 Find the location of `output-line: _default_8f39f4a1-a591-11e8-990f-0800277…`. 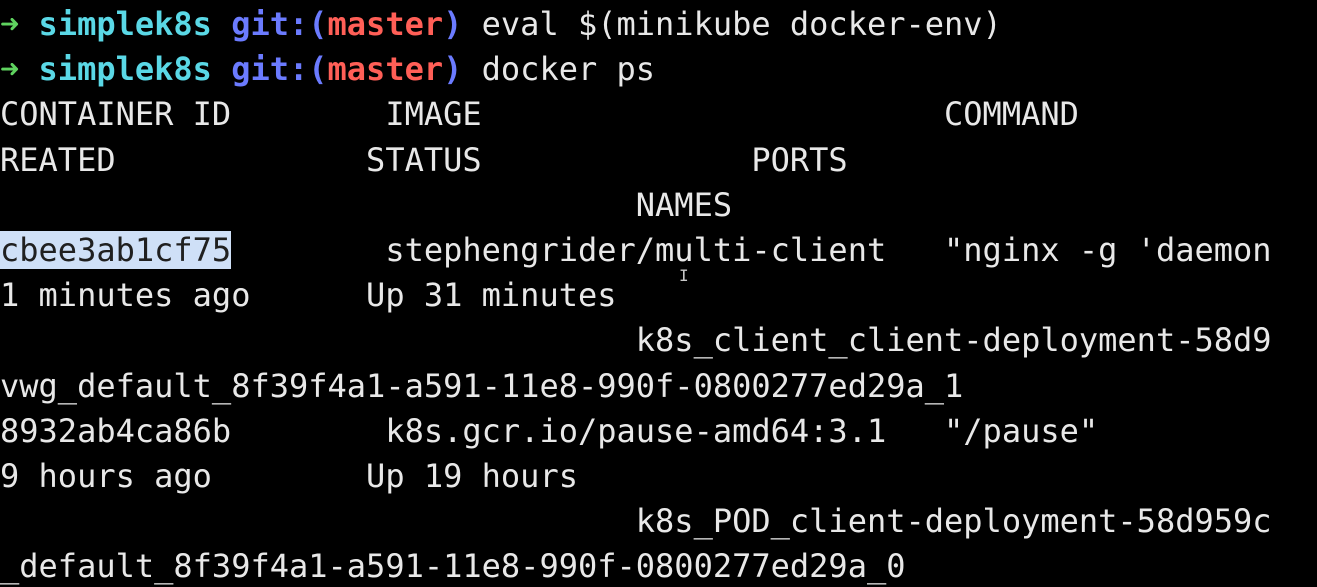

output-line: _default_8f39f4a1-a591-11e8-990f-0800277… is located at coordinates (658, 565).